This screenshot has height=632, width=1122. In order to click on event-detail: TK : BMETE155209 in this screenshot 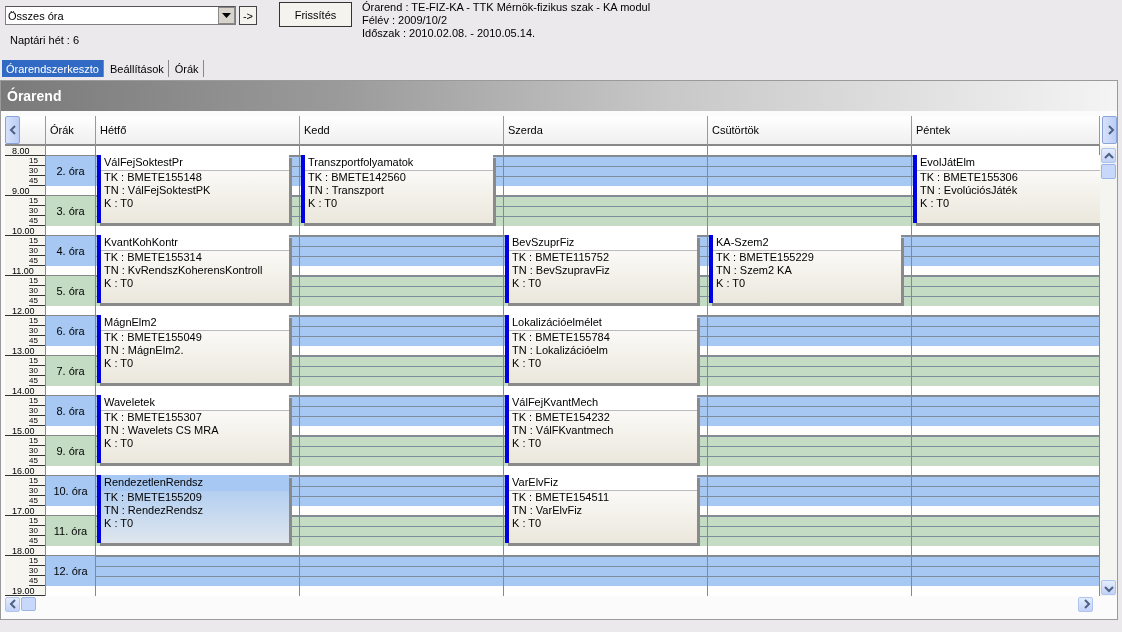, I will do `click(153, 497)`.